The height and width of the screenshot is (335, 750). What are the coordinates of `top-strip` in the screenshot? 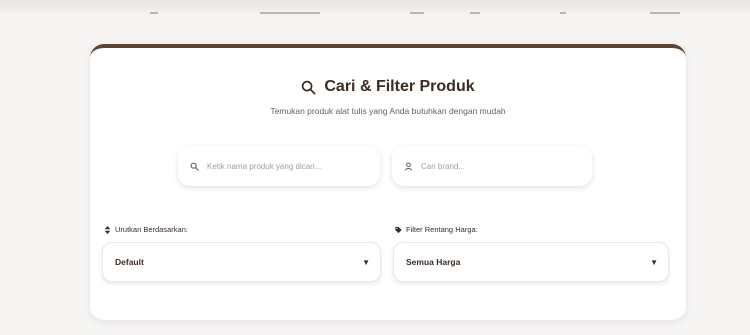 It's located at (375, 8).